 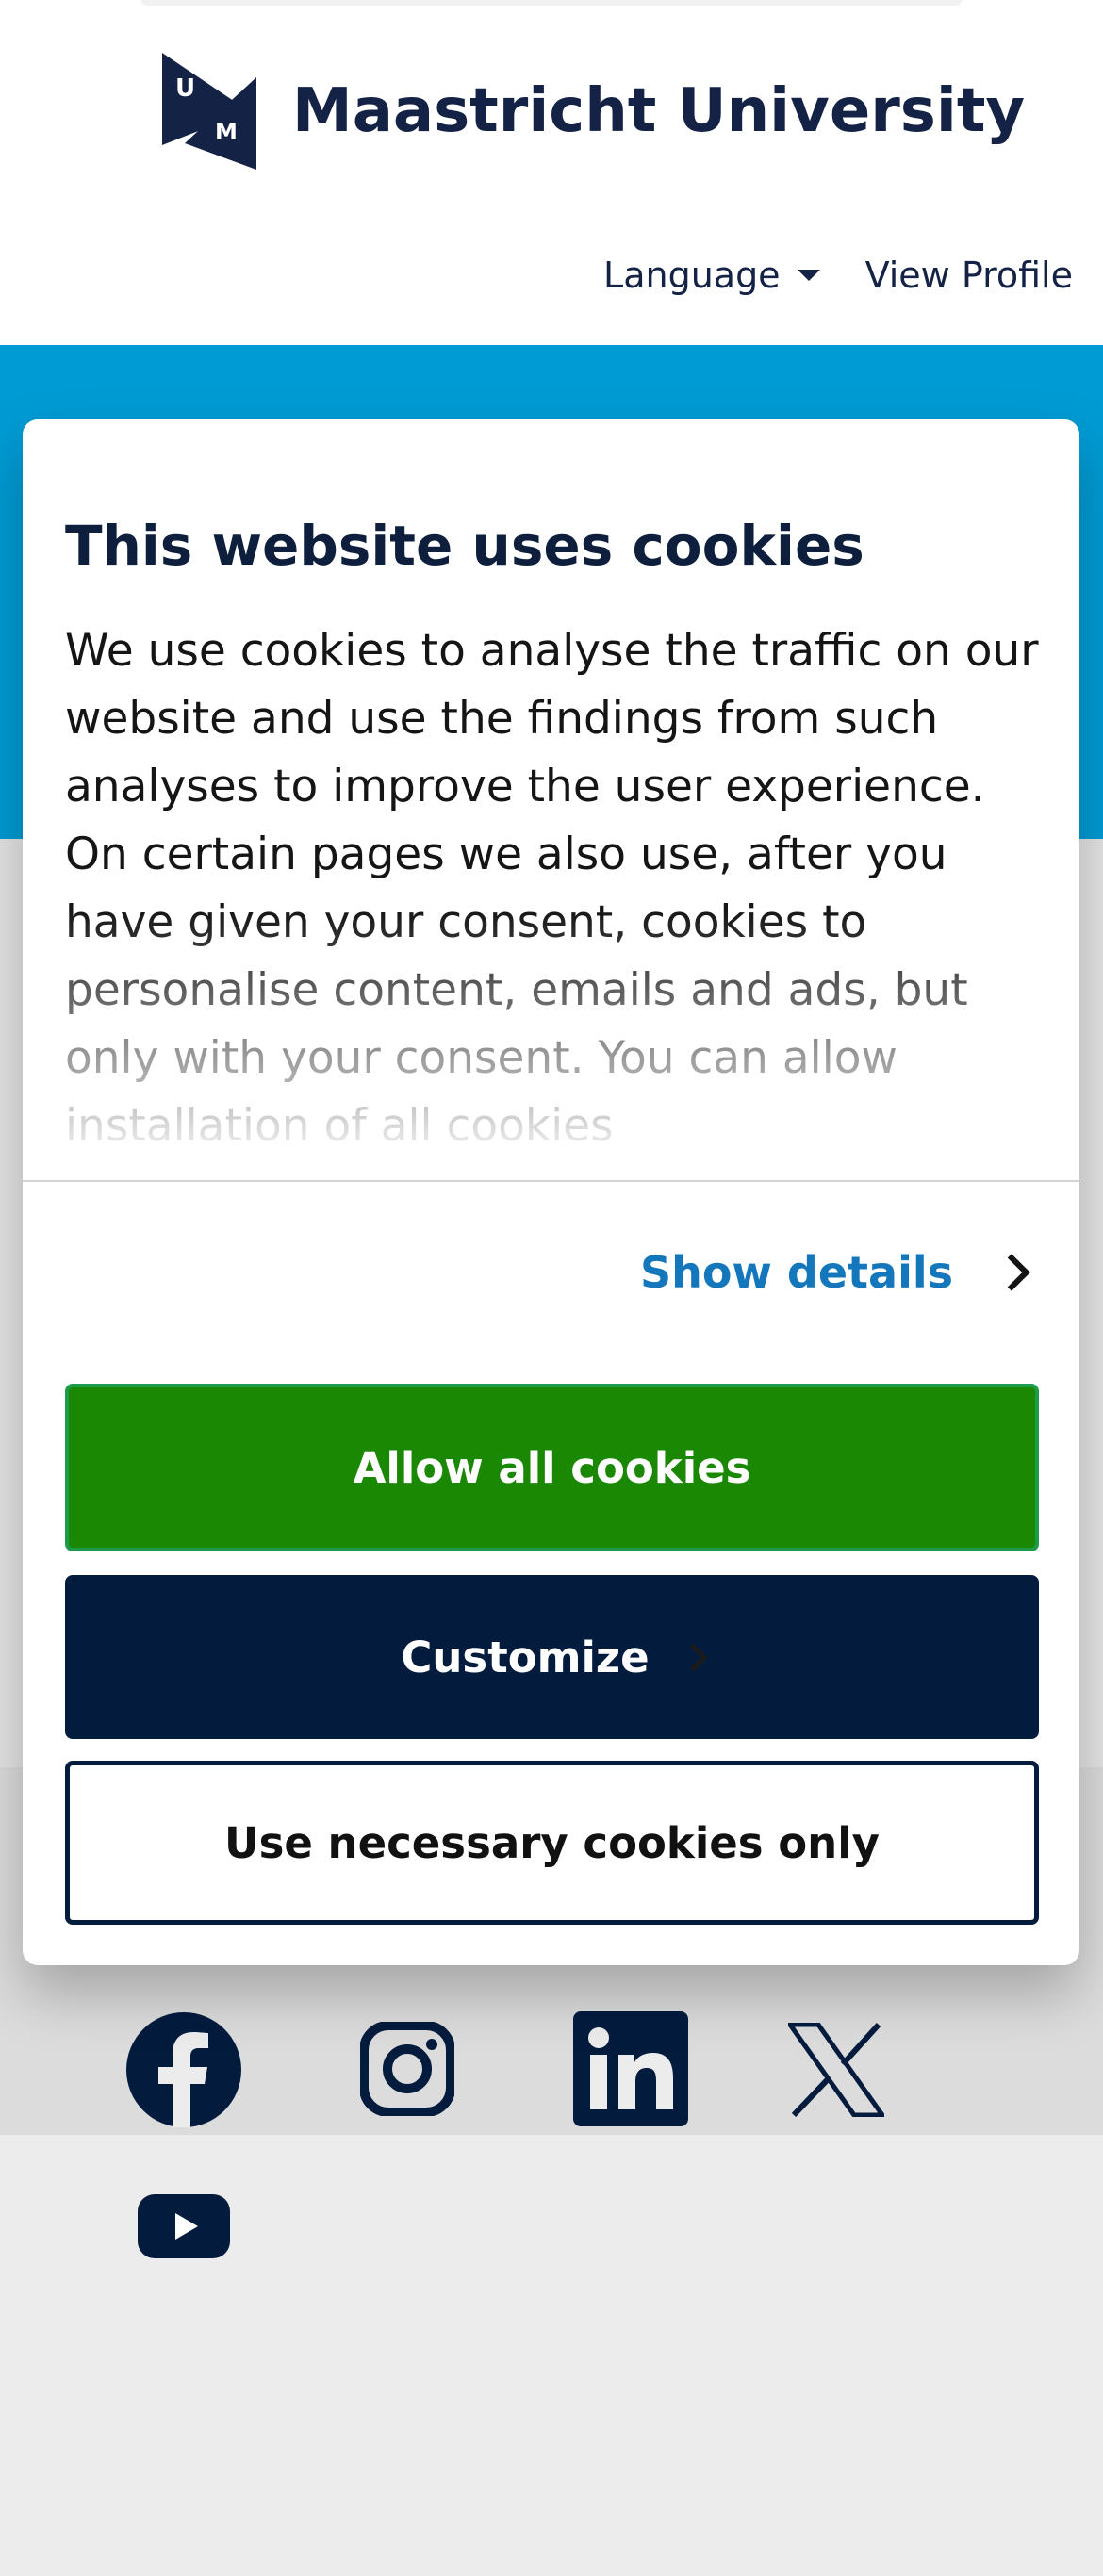 I want to click on show-details-link: Show details, so click(x=834, y=1272).